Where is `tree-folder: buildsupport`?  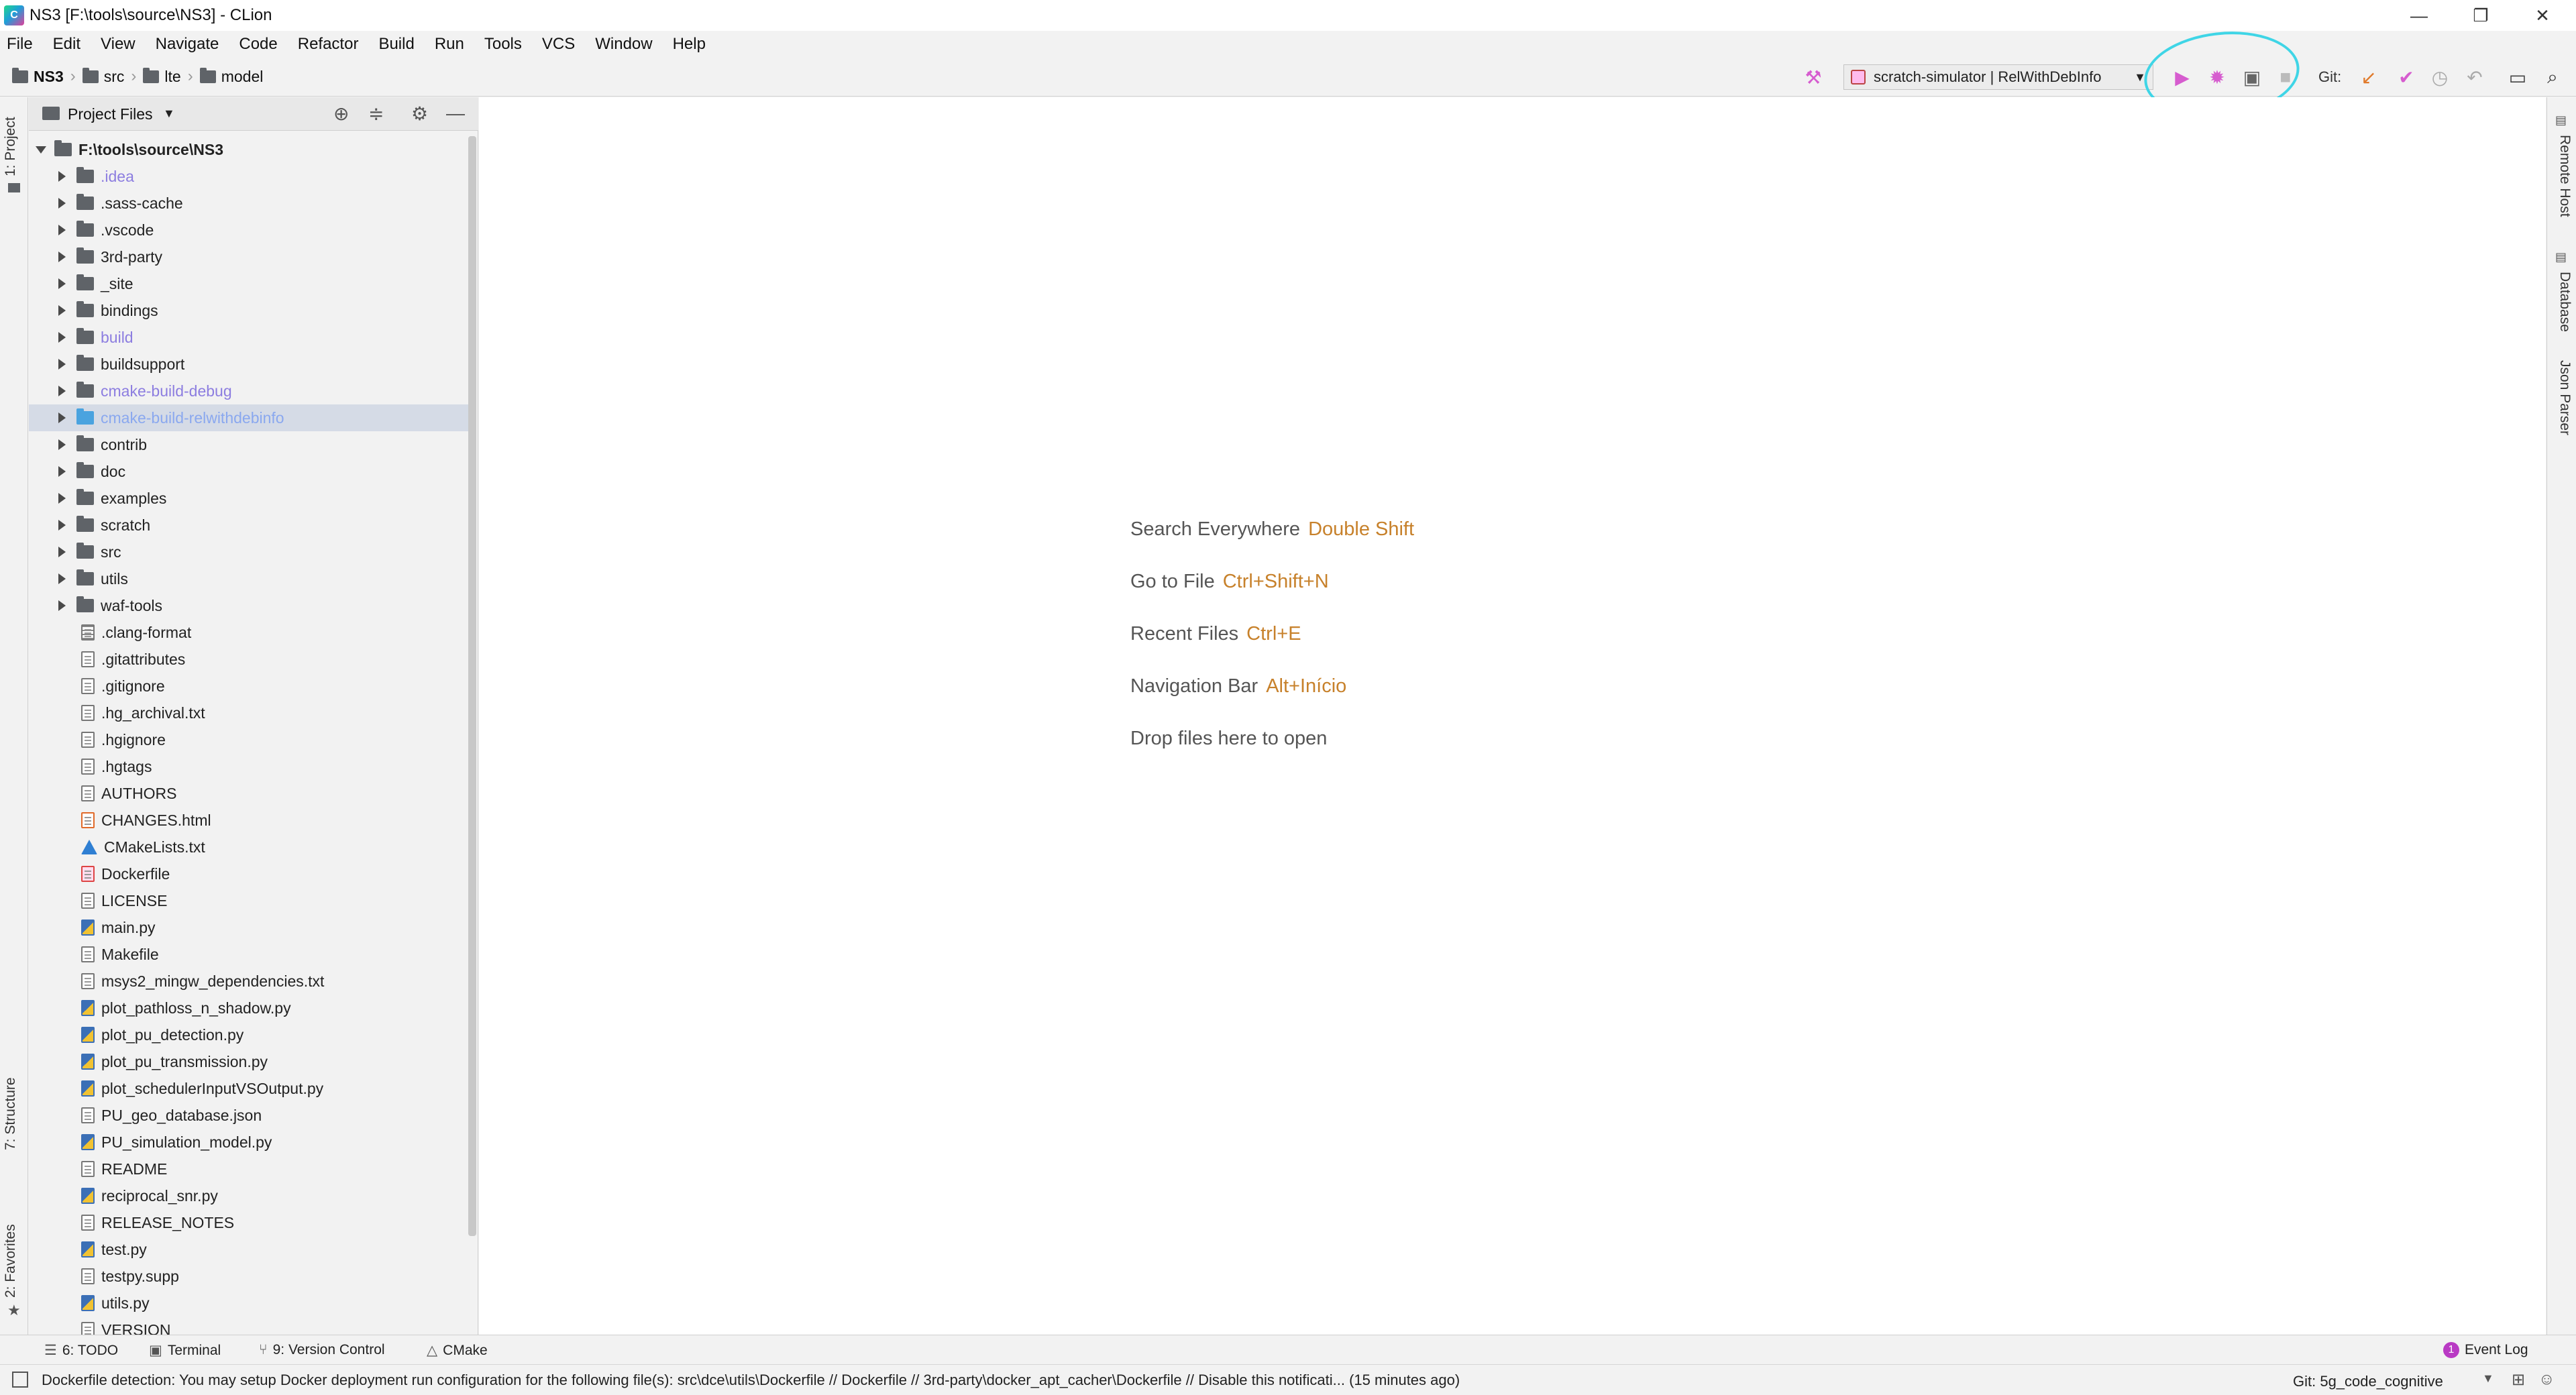
tree-folder: buildsupport is located at coordinates (248, 364).